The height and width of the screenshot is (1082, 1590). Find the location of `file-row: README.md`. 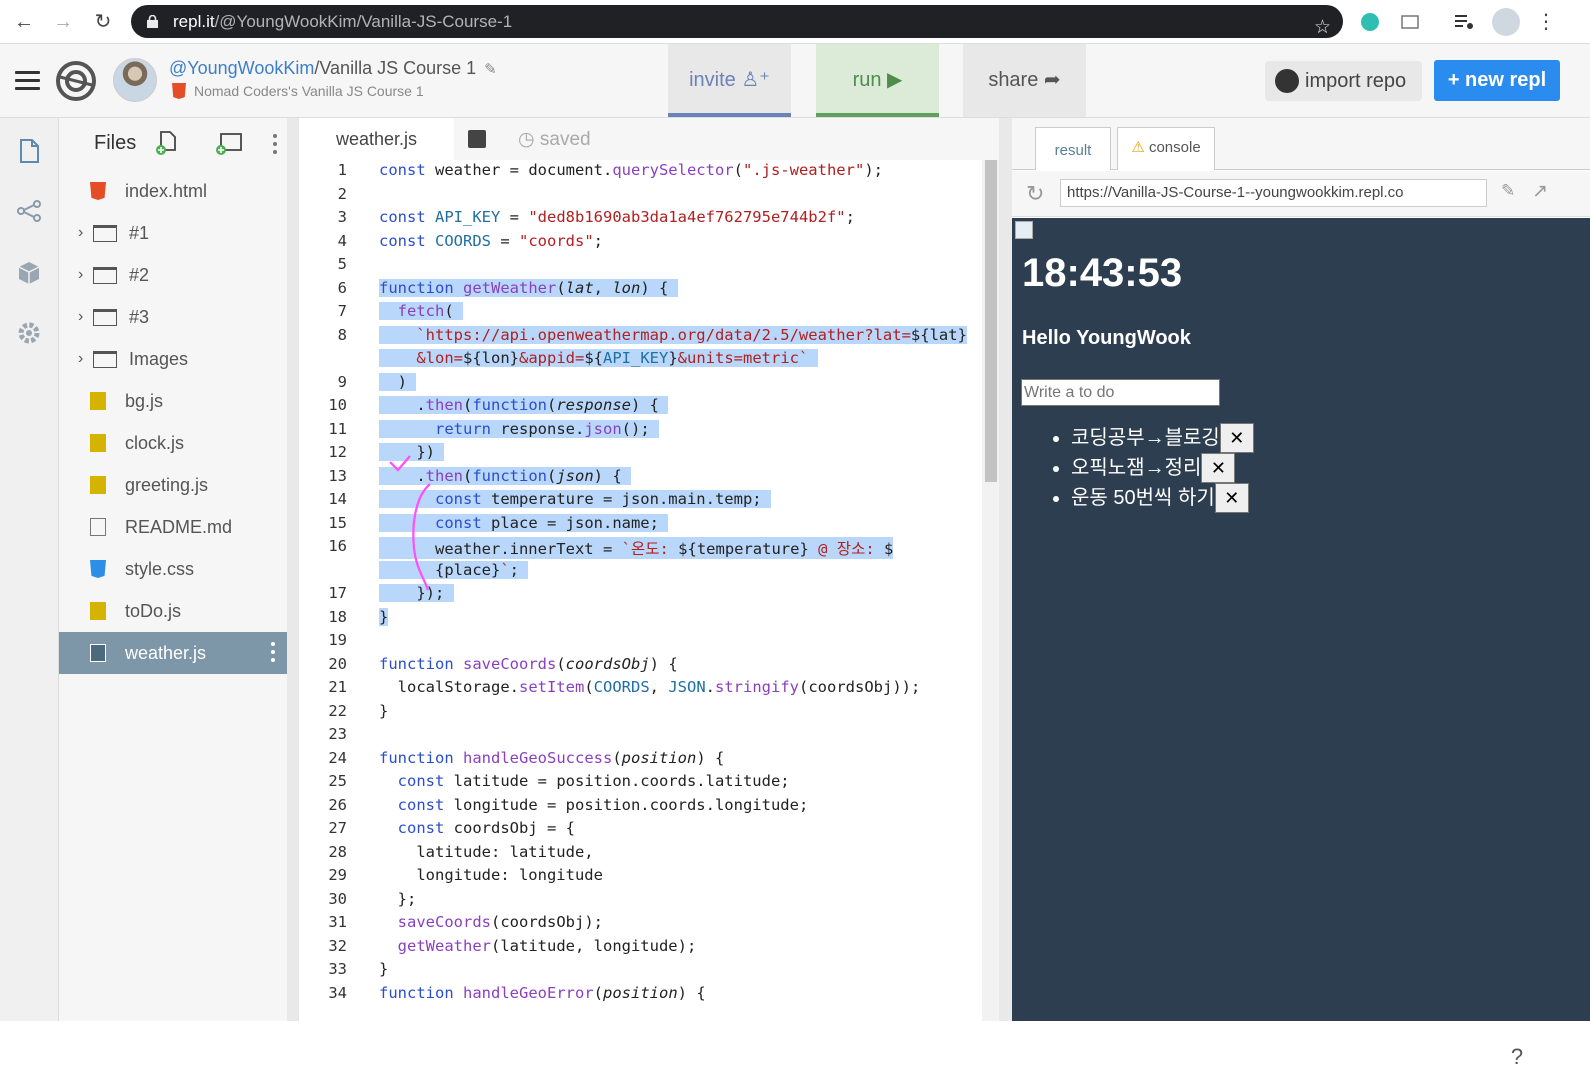

file-row: README.md is located at coordinates (173, 527).